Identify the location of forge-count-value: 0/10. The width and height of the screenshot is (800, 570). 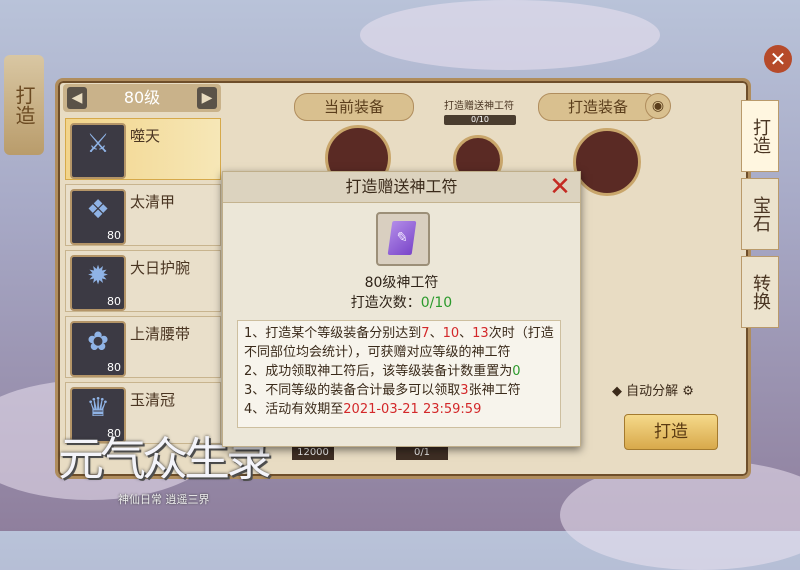
(436, 303).